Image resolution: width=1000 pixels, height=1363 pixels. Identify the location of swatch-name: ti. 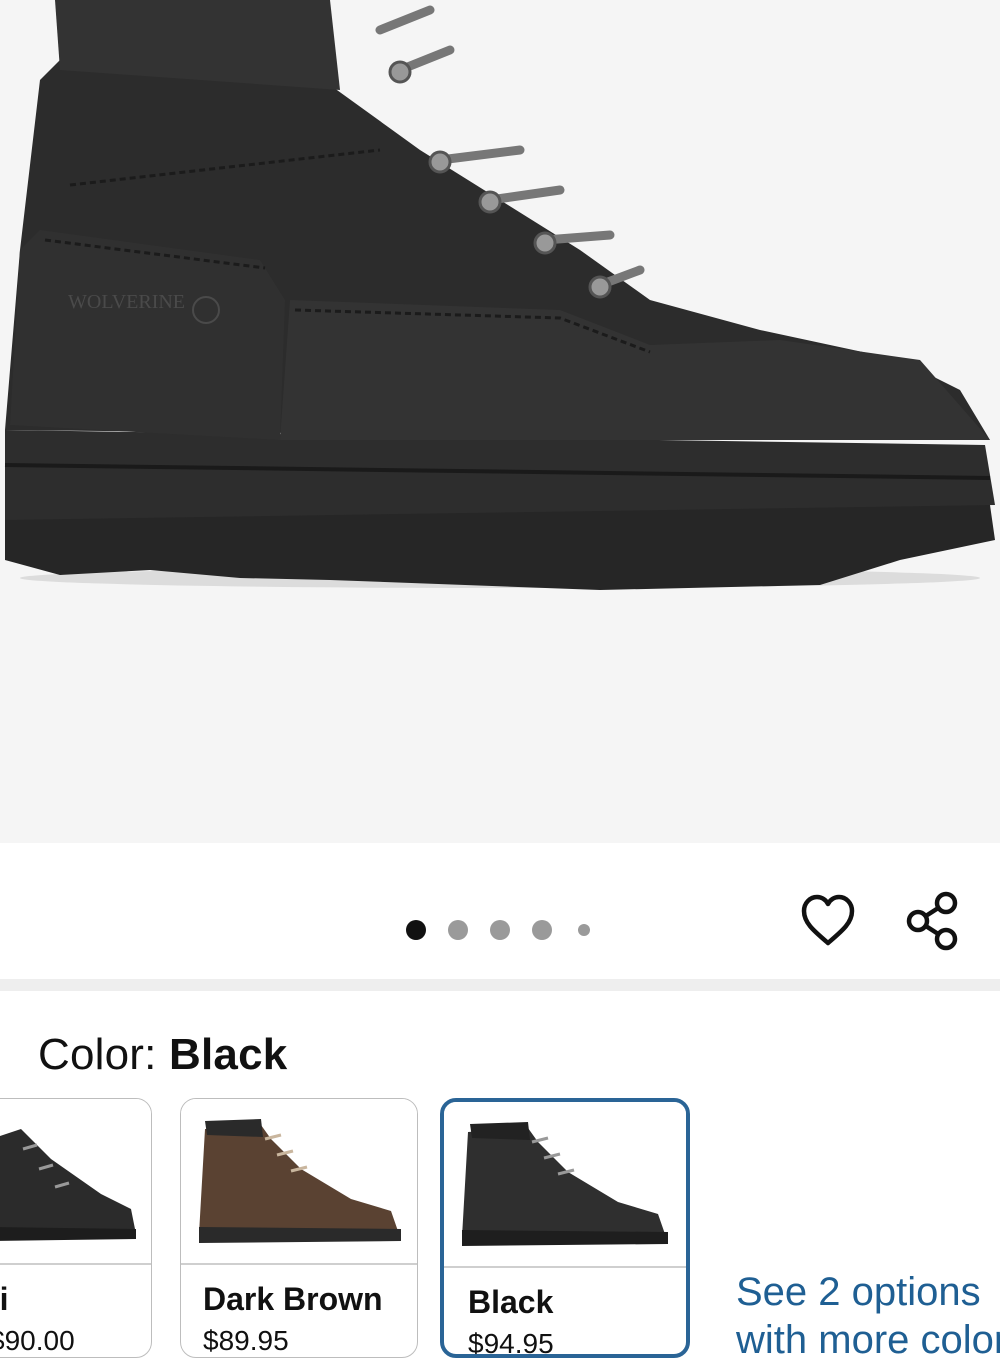
(4, 1299).